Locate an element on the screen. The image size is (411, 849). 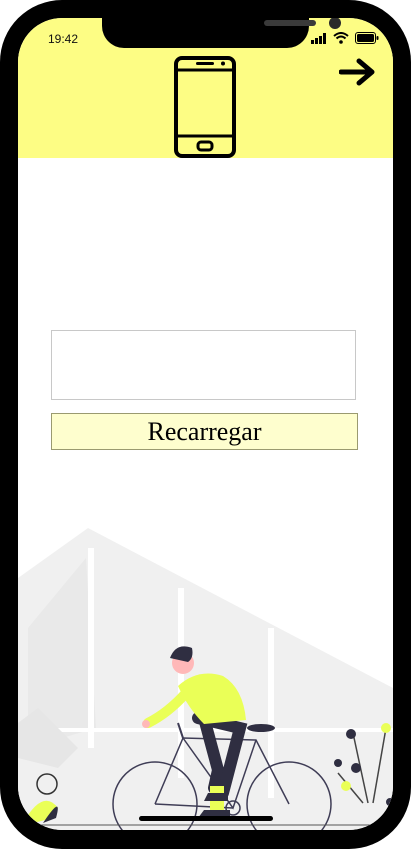
status-icons is located at coordinates (345, 38).